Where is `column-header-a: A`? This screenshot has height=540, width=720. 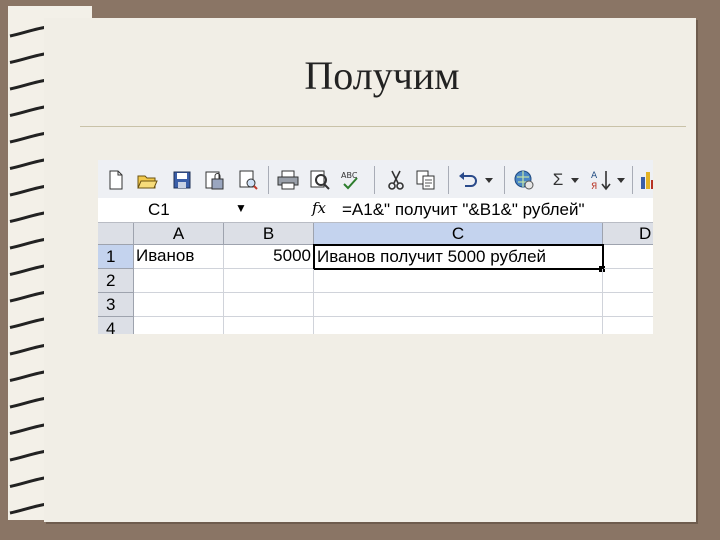 column-header-a: A is located at coordinates (179, 234).